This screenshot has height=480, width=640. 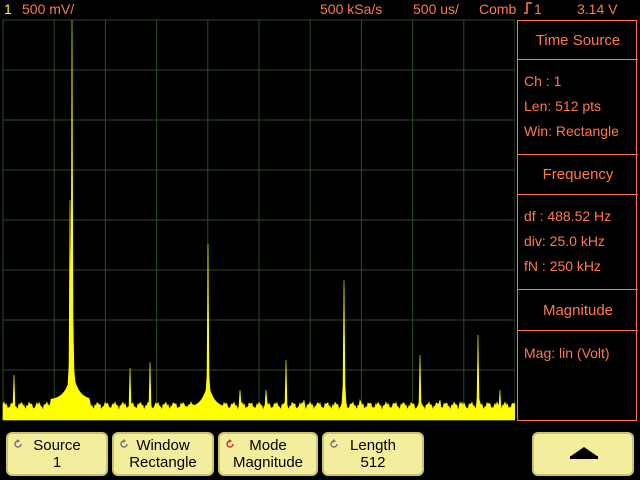 What do you see at coordinates (373, 462) in the screenshot?
I see `length-value: 512` at bounding box center [373, 462].